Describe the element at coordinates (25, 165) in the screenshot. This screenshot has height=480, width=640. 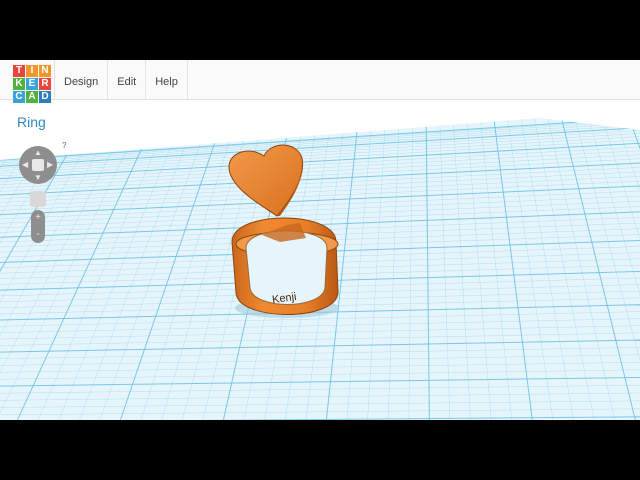
I see `orbit-left-icon: ◀` at that location.